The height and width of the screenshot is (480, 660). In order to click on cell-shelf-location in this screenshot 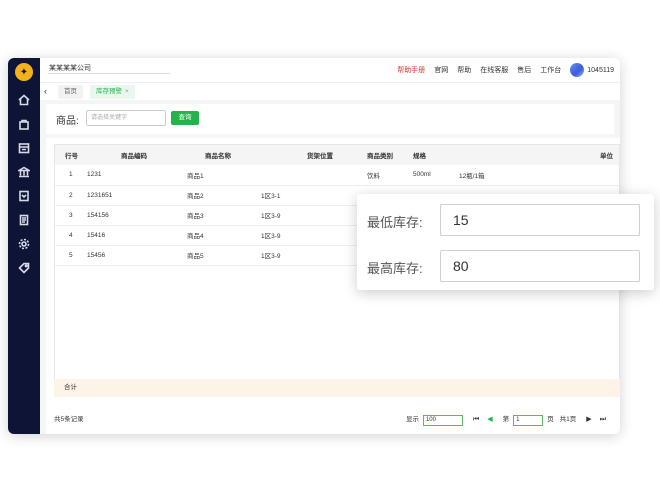, I will do `click(314, 175)`.